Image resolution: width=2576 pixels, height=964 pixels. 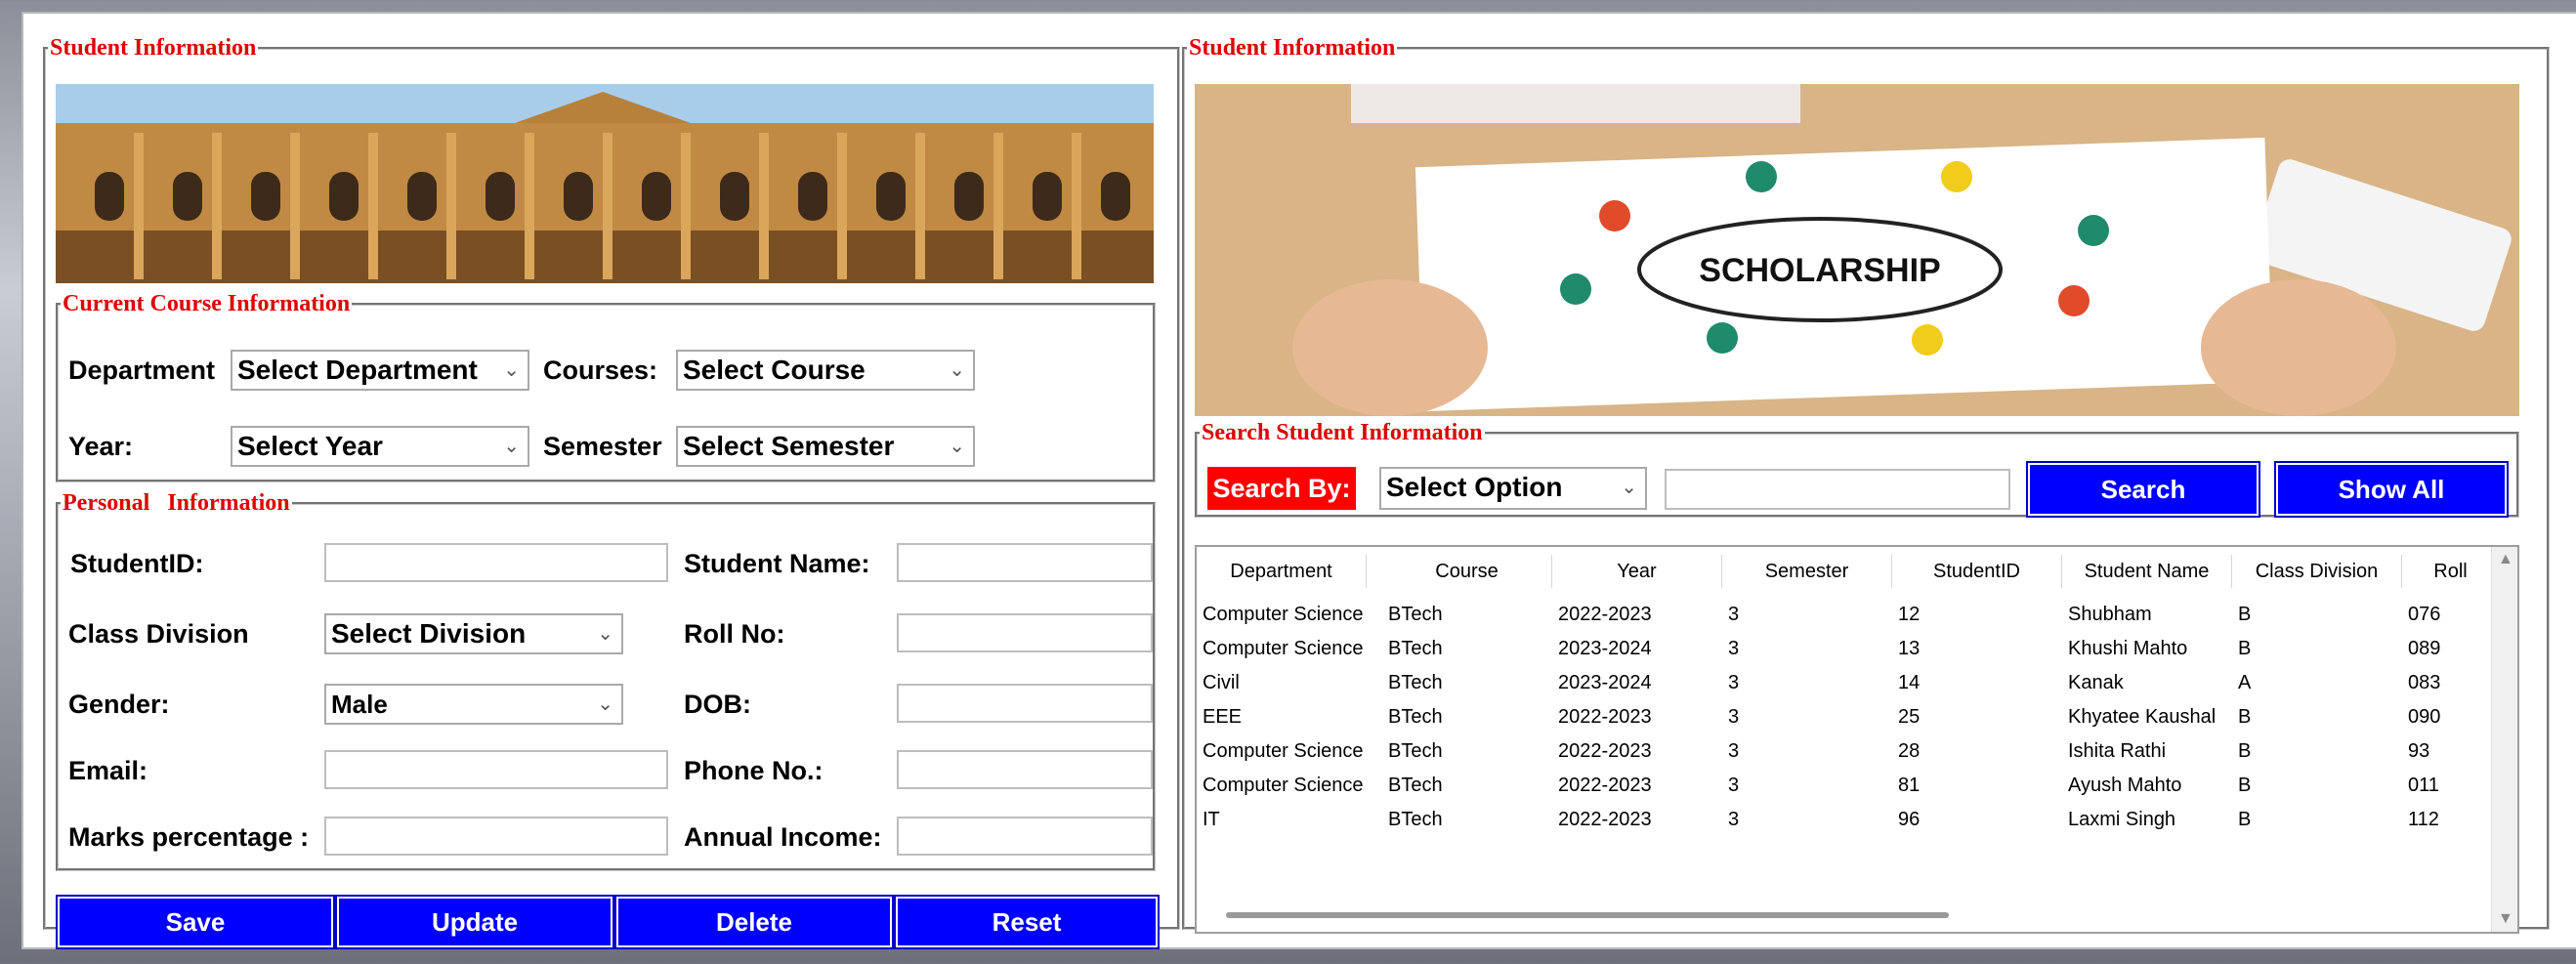 I want to click on year-select: Select Year ⌄, so click(x=380, y=446).